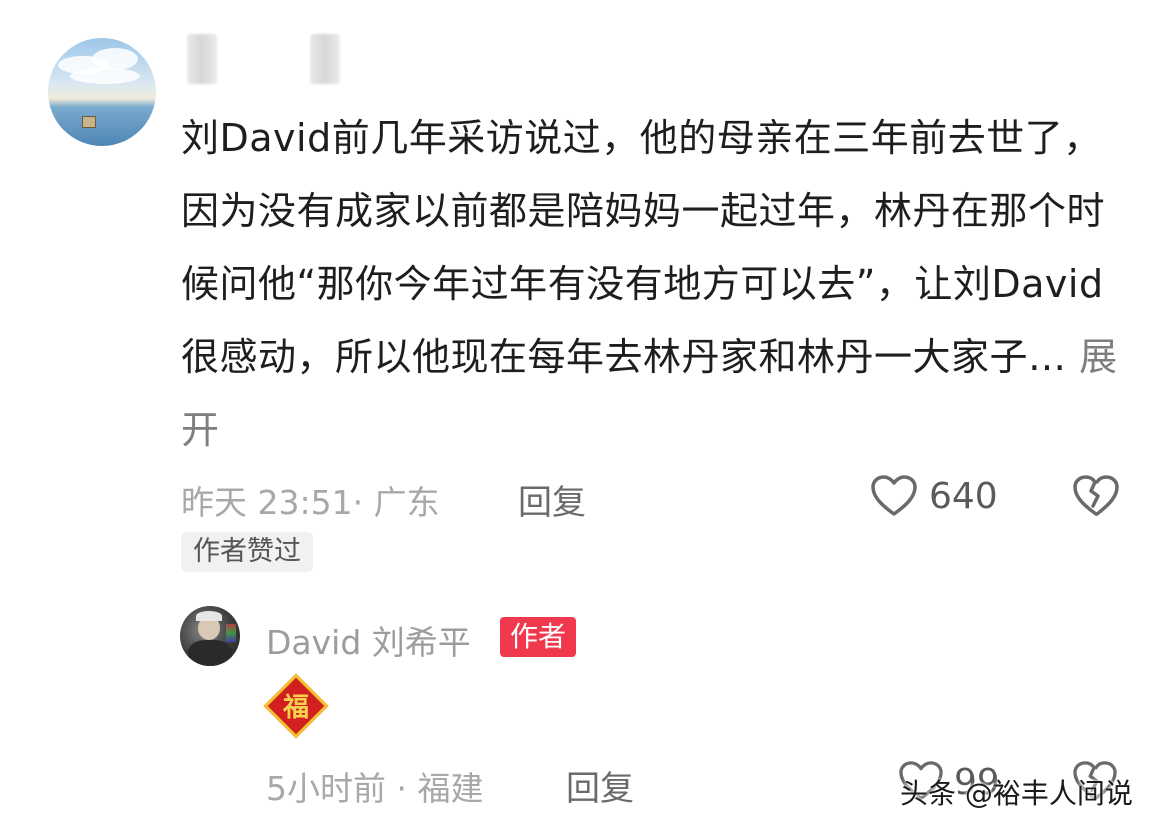 The height and width of the screenshot is (828, 1170). I want to click on broken-heart-icon, so click(1096, 496).